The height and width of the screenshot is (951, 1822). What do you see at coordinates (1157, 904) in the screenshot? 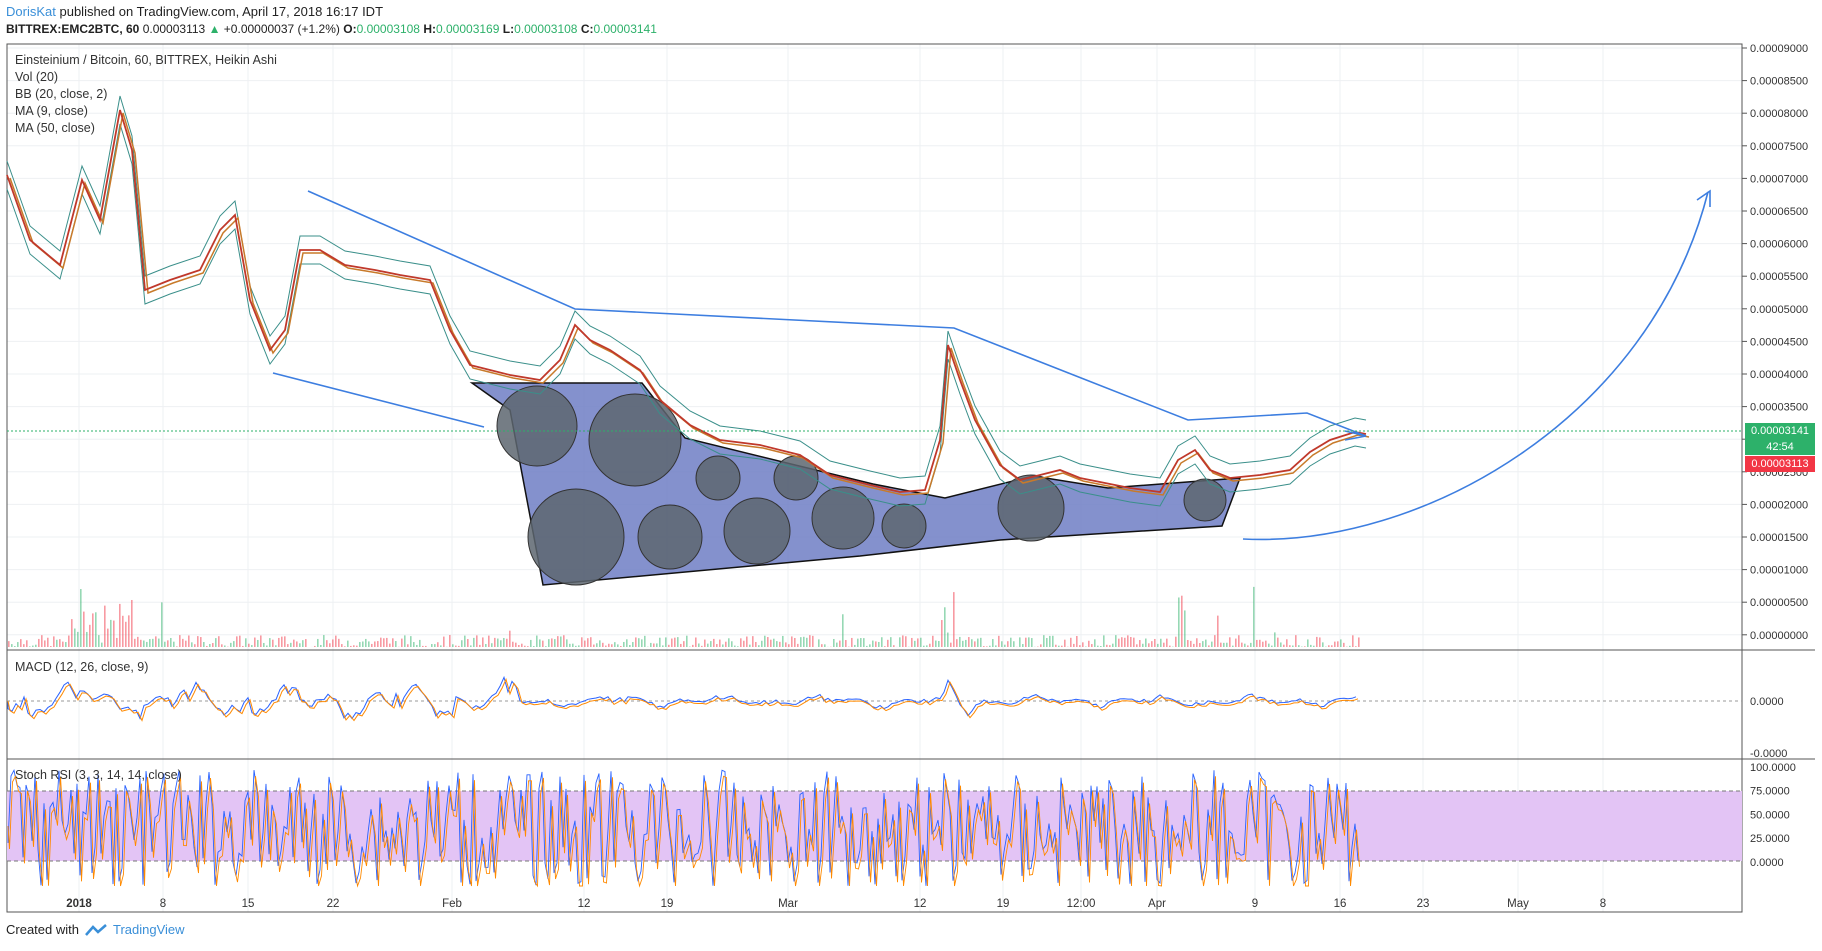
I see `time-tick-label: Apr` at bounding box center [1157, 904].